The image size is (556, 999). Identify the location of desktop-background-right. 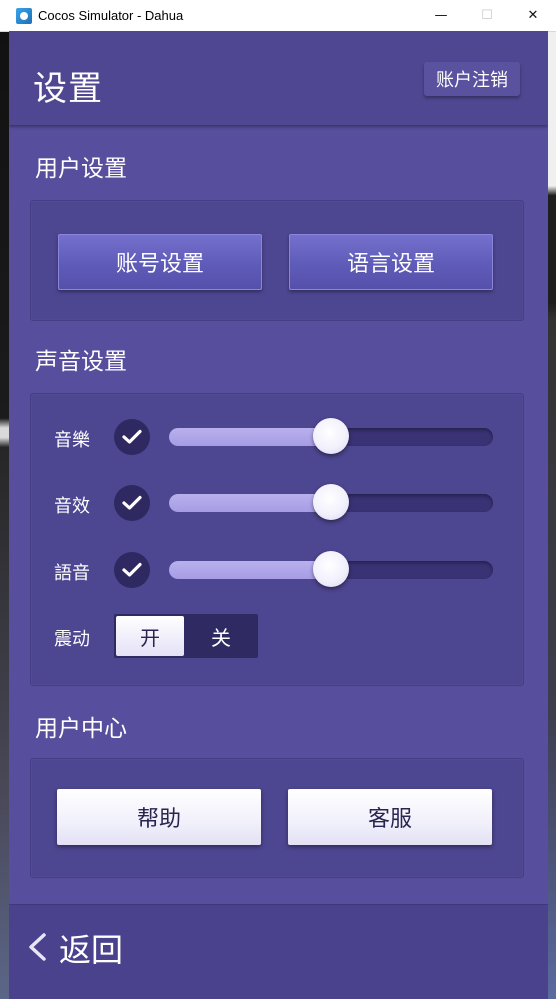
(552, 515).